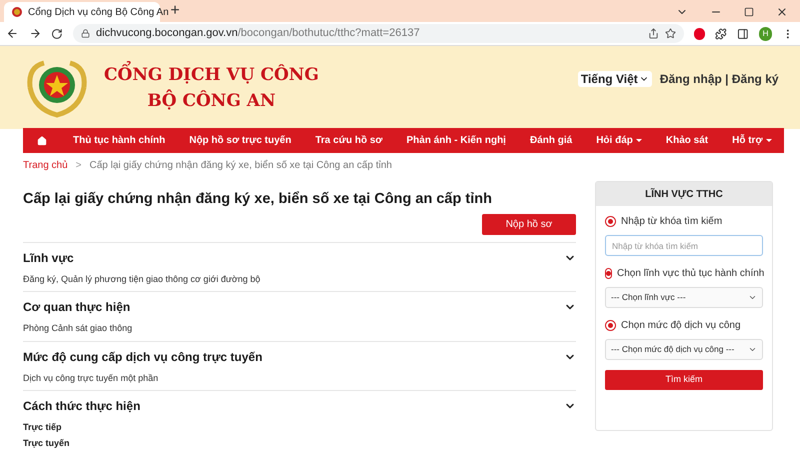 Image resolution: width=800 pixels, height=450 pixels. Describe the element at coordinates (671, 222) in the screenshot. I see `option-label: Nhập từ khóa tìm kiếm` at that location.